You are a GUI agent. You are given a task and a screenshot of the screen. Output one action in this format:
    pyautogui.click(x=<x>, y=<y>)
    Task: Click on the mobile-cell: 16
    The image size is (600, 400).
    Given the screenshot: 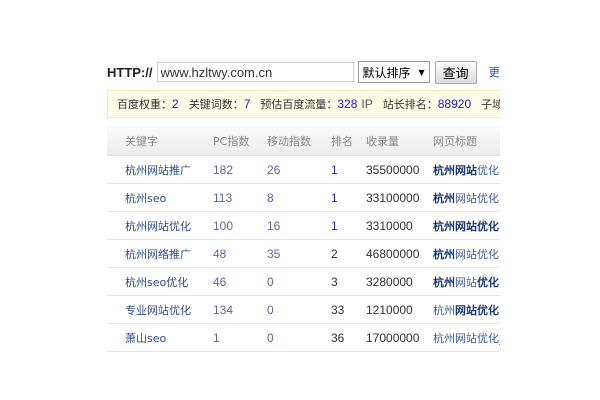 What is the action you would take?
    pyautogui.click(x=299, y=225)
    